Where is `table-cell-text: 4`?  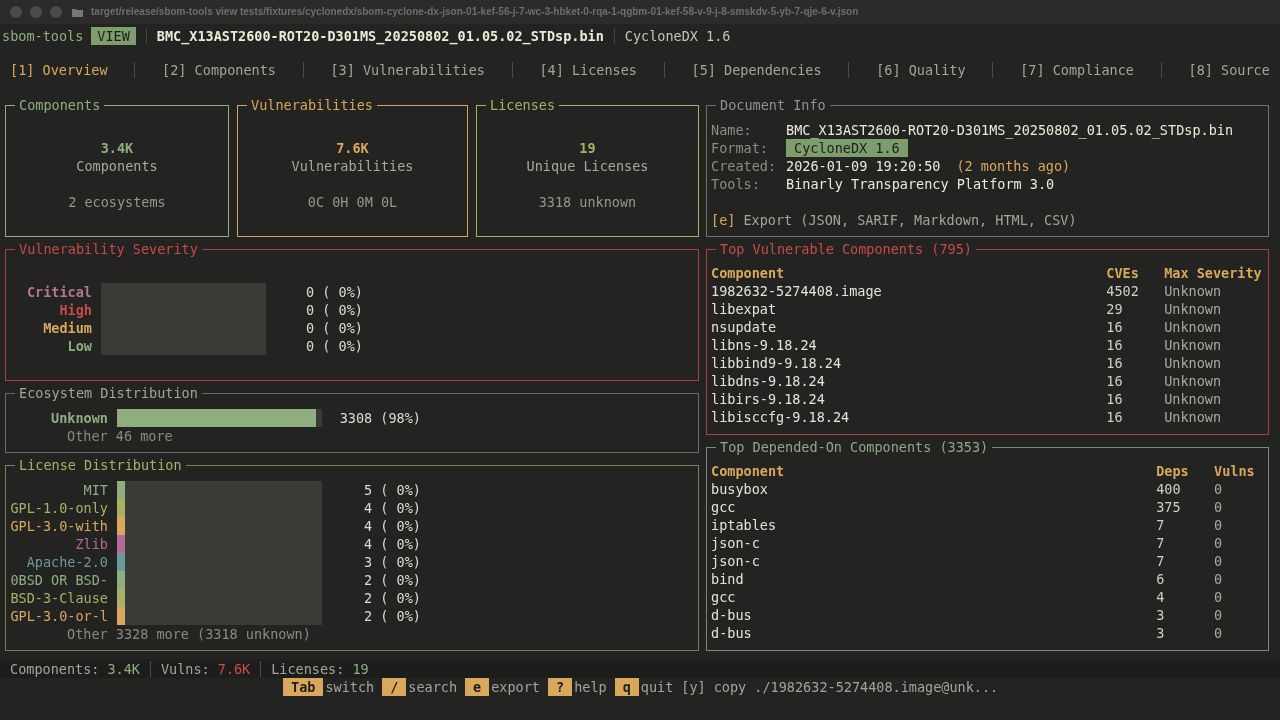 table-cell-text: 4 is located at coordinates (1161, 597).